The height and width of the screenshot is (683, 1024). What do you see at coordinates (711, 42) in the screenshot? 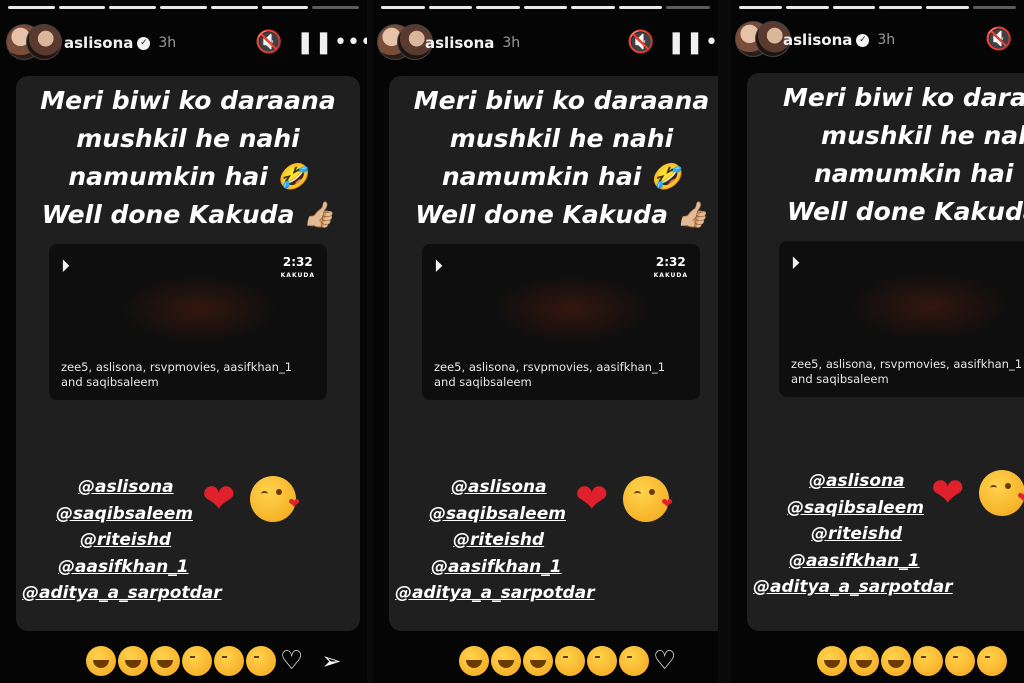
I see `more-icon: •` at bounding box center [711, 42].